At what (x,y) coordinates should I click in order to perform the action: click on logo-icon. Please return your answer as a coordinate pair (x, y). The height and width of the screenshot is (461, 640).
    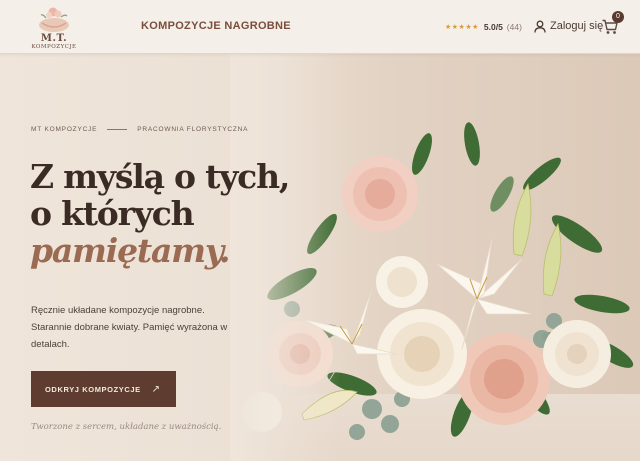
    Looking at the image, I should click on (54, 19).